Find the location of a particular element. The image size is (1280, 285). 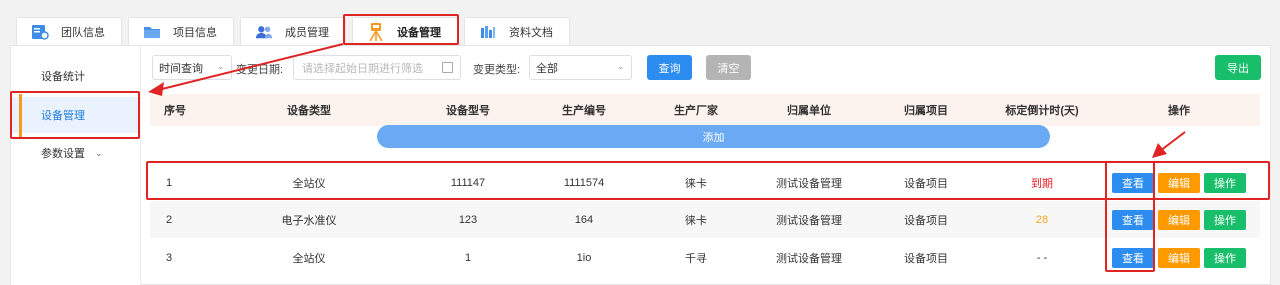

date-placeholder: 请选择起始日期进行筛选 is located at coordinates (362, 68).